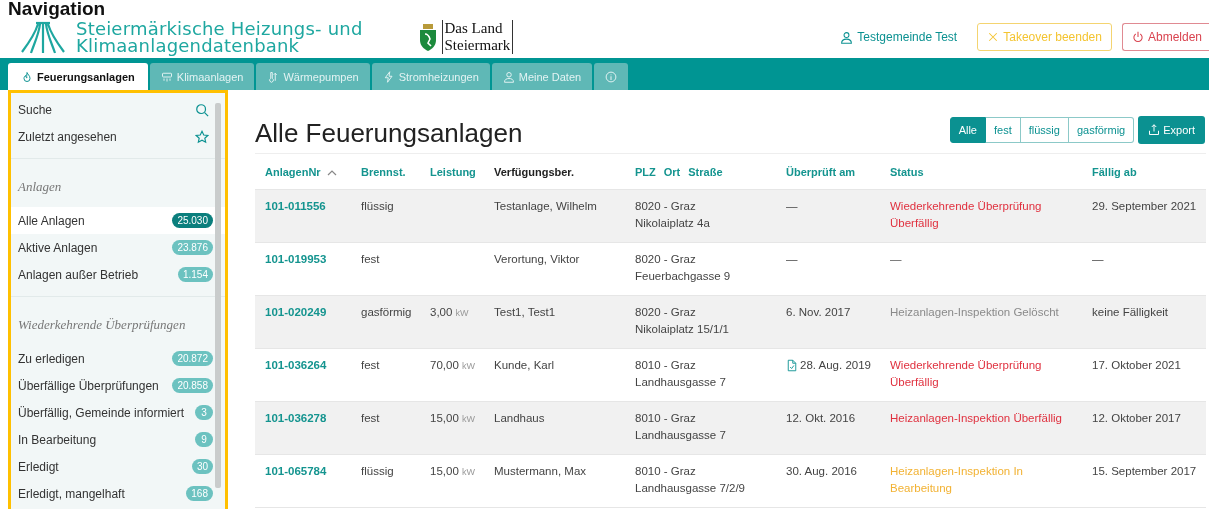 The width and height of the screenshot is (1209, 509). I want to click on plant-number-link: 101-020249, so click(296, 312).